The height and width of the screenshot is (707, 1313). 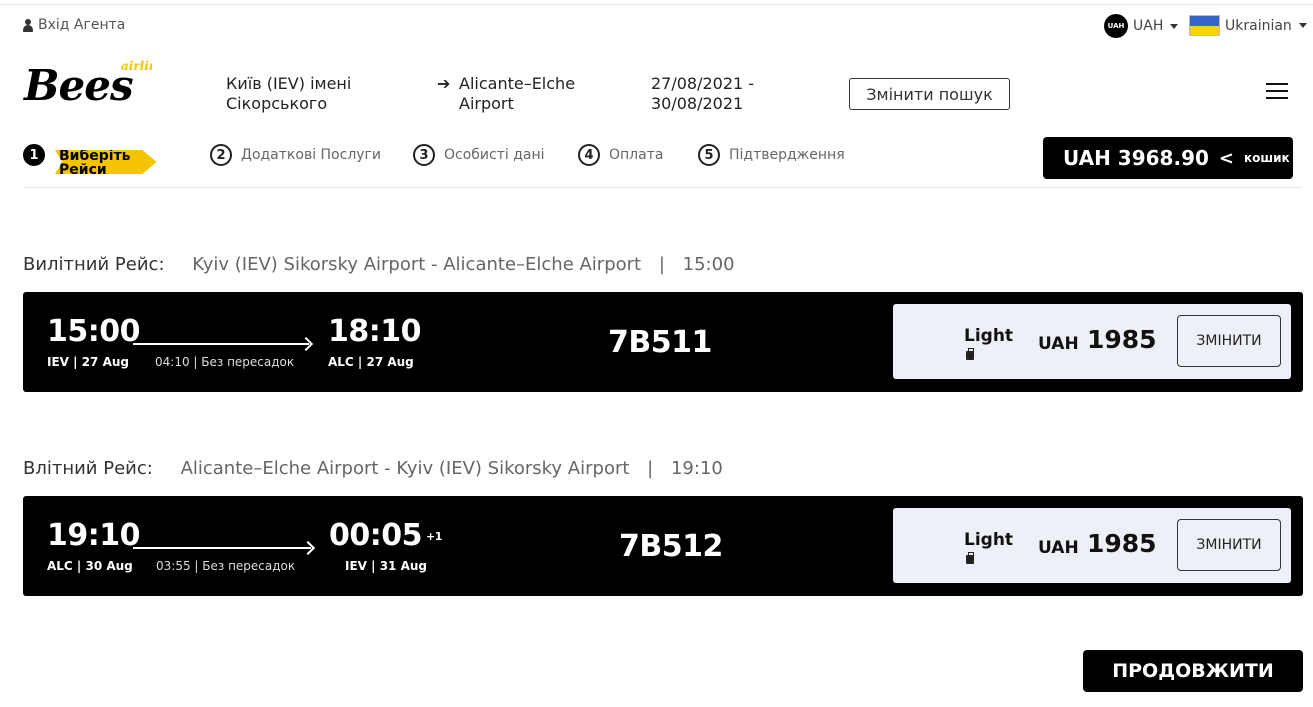 What do you see at coordinates (696, 468) in the screenshot?
I see `inbound-time: 19:10` at bounding box center [696, 468].